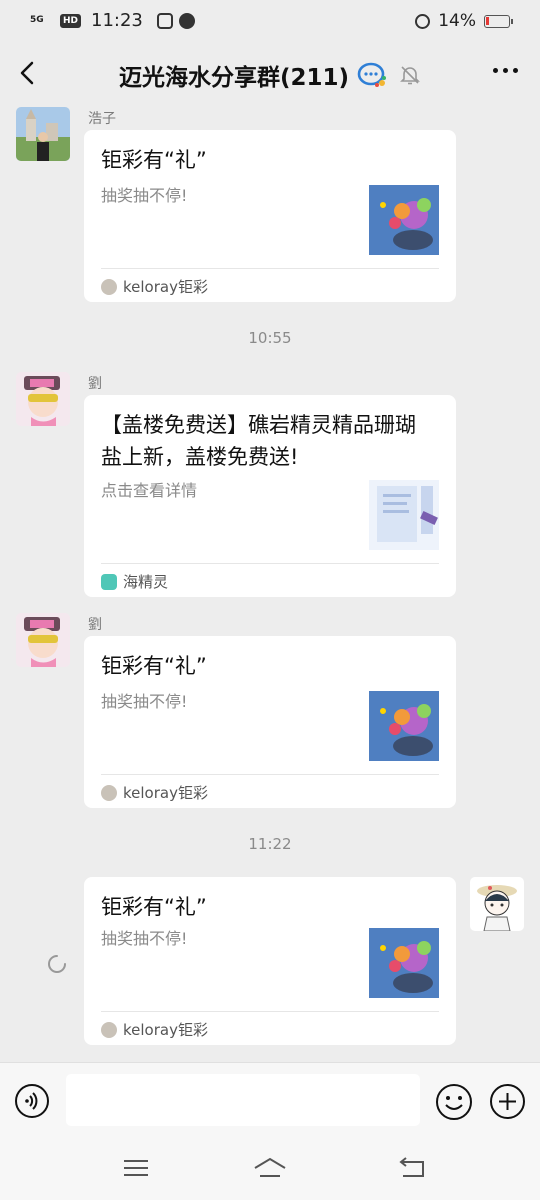 This screenshot has width=540, height=1200. Describe the element at coordinates (410, 75) in the screenshot. I see `mute-bell-icon` at that location.